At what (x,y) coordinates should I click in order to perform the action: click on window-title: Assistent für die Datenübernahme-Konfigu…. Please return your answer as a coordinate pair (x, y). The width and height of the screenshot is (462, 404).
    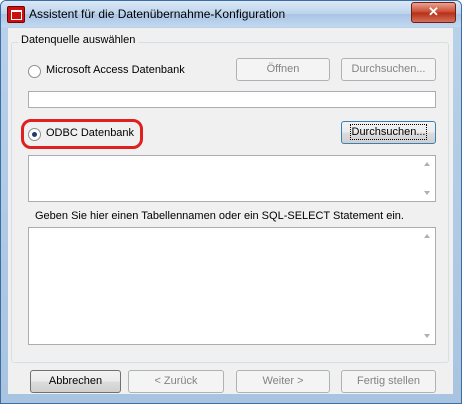
    Looking at the image, I should click on (157, 14).